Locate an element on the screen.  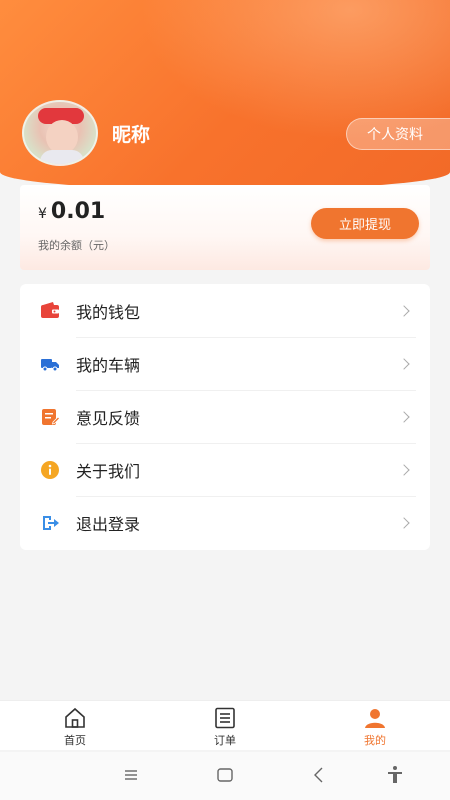
menu-label-wallet: 我的钱包 is located at coordinates (108, 312).